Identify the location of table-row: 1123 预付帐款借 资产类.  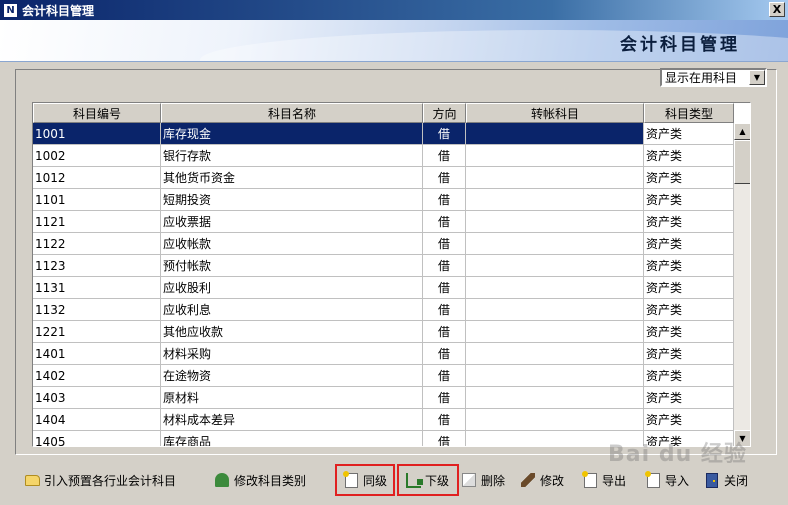
(383, 266).